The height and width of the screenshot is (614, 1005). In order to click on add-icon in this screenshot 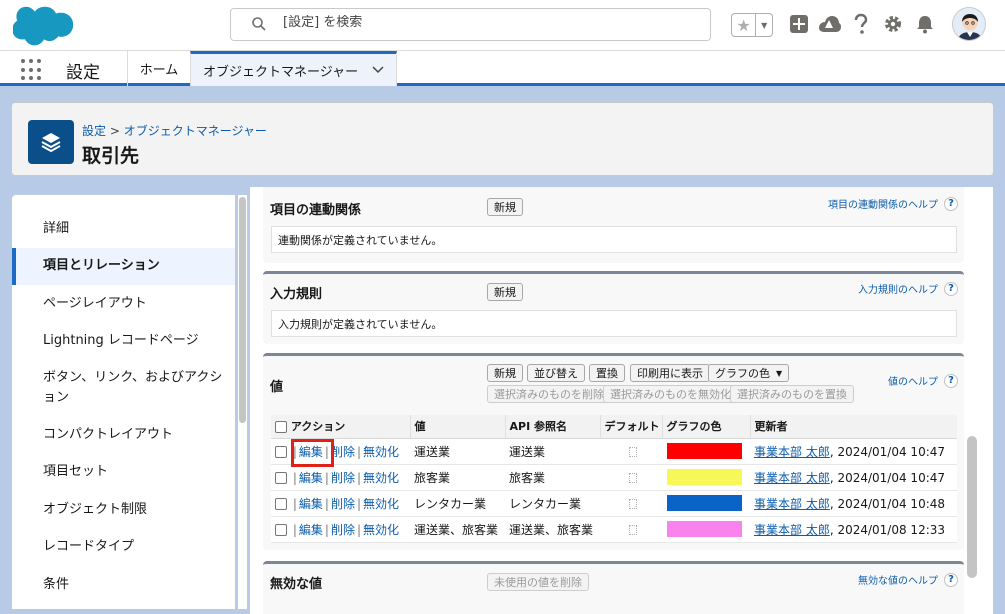, I will do `click(799, 24)`.